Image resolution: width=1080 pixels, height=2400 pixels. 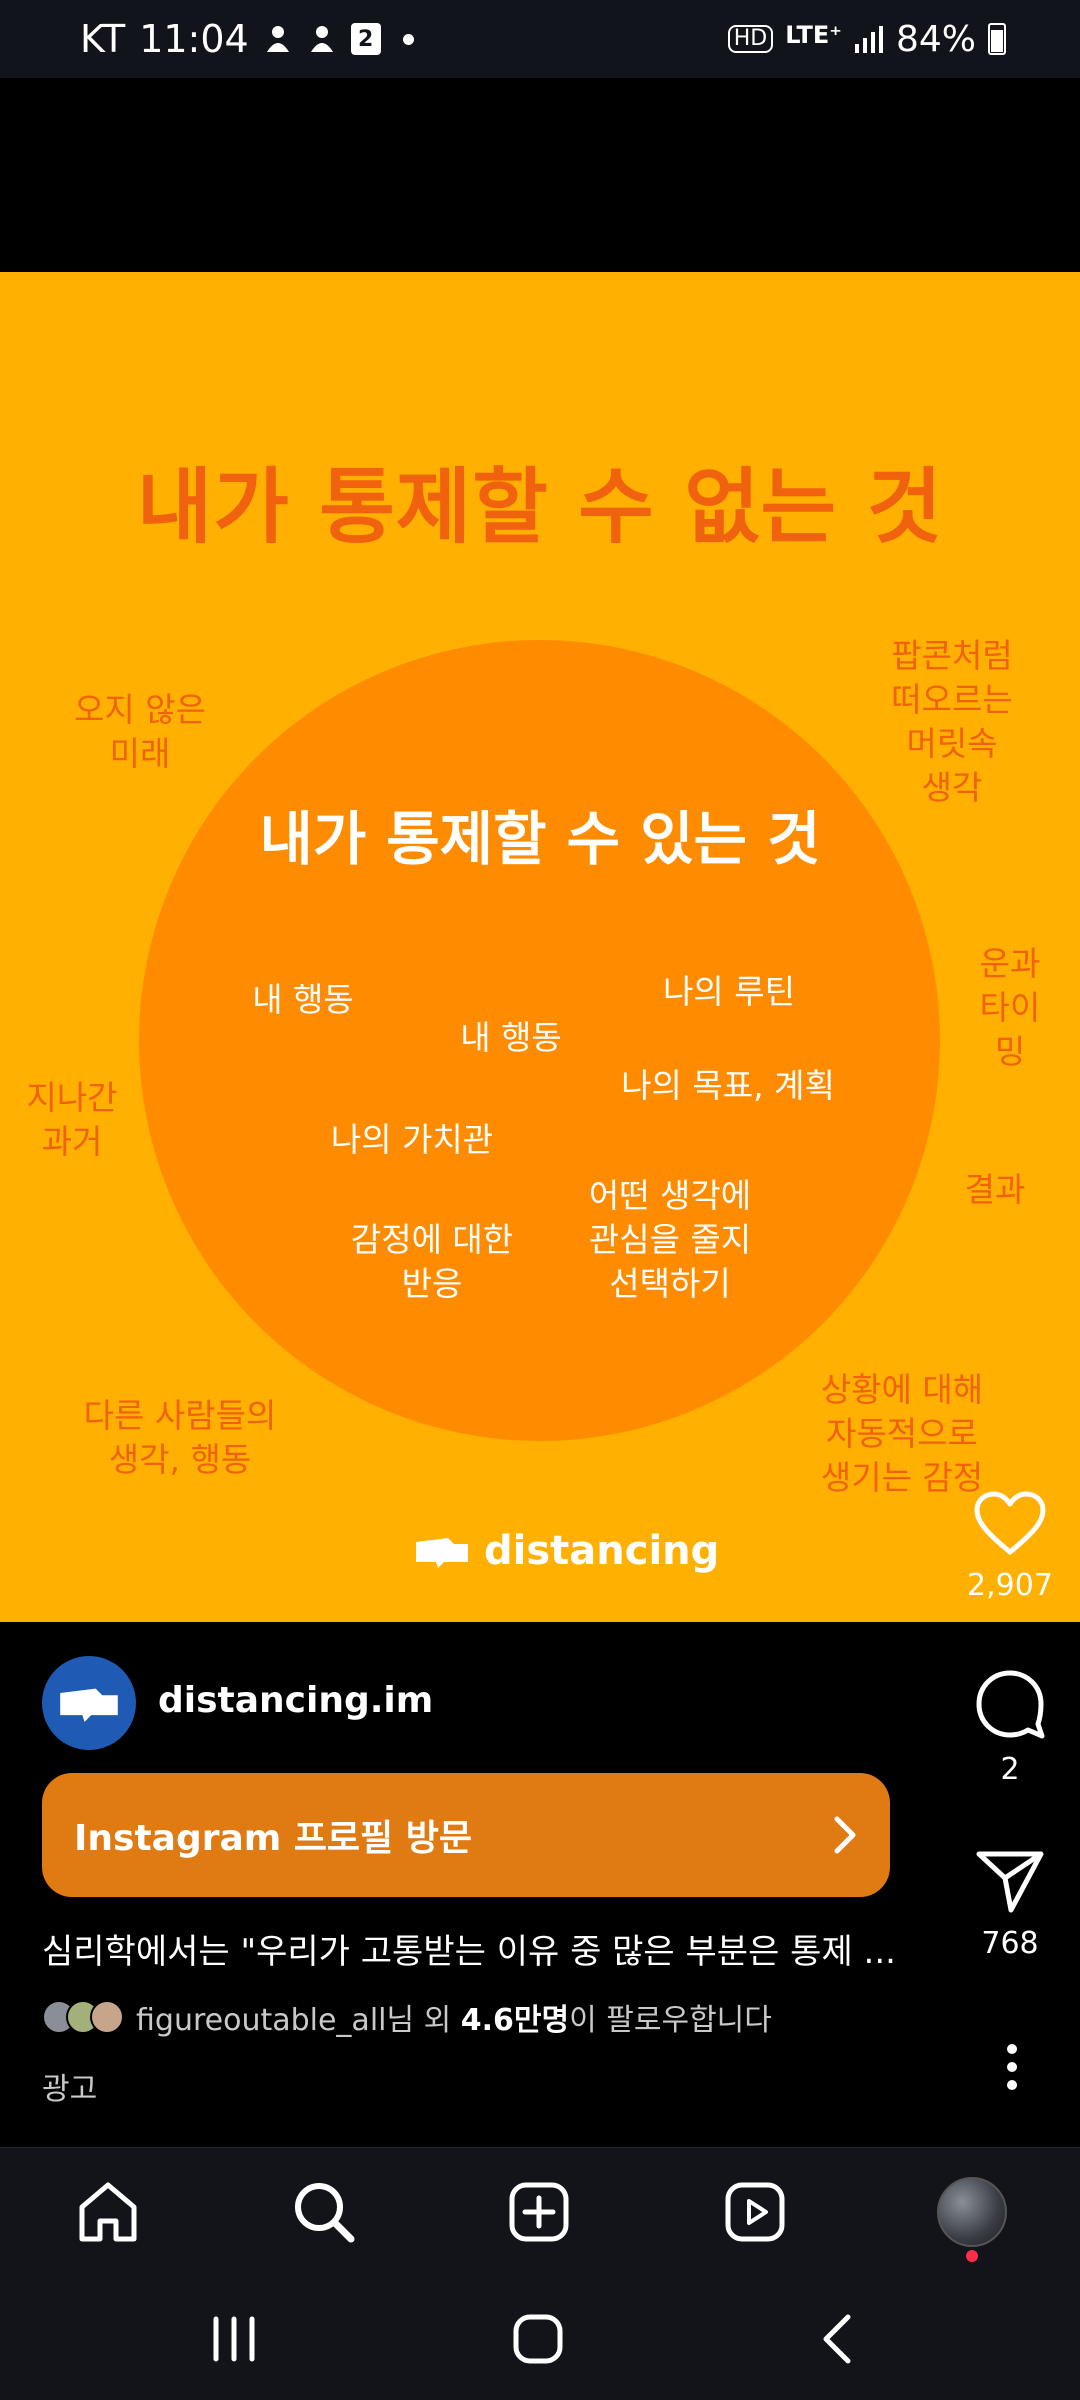 I want to click on followed-by-end: 이 팔로우합니다, so click(x=670, y=2020).